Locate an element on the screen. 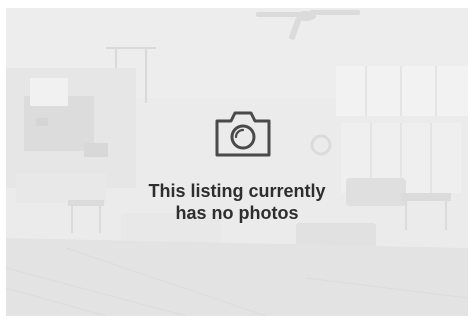 This screenshot has width=475, height=320. message-line-2: has no photos is located at coordinates (237, 213).